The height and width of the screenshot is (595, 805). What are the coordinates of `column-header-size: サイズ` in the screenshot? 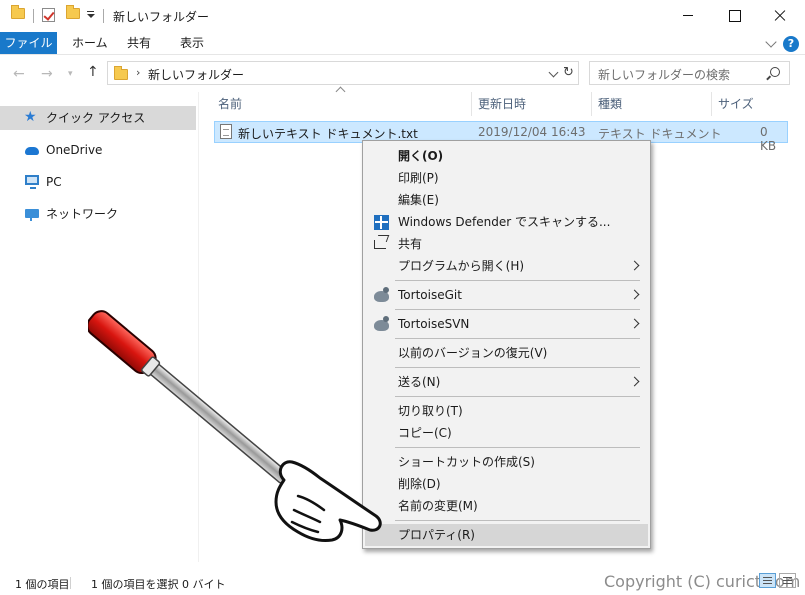 It's located at (736, 103).